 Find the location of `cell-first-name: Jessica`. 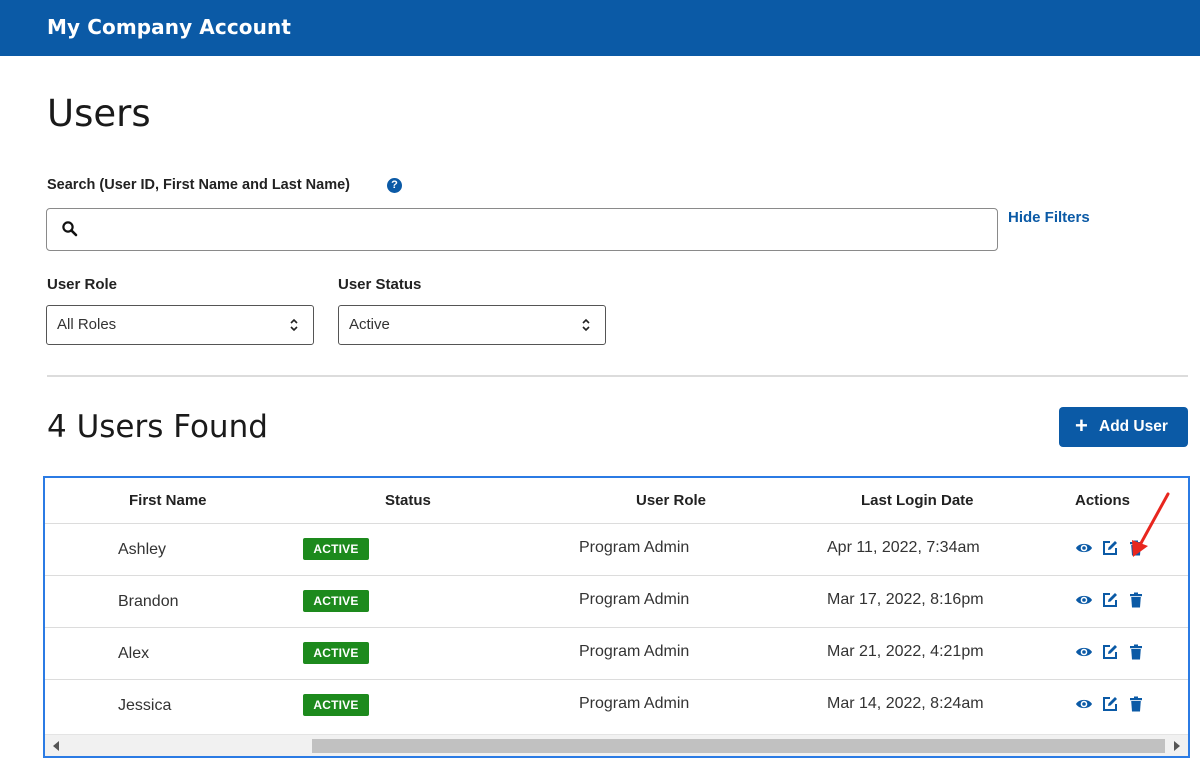

cell-first-name: Jessica is located at coordinates (145, 705).